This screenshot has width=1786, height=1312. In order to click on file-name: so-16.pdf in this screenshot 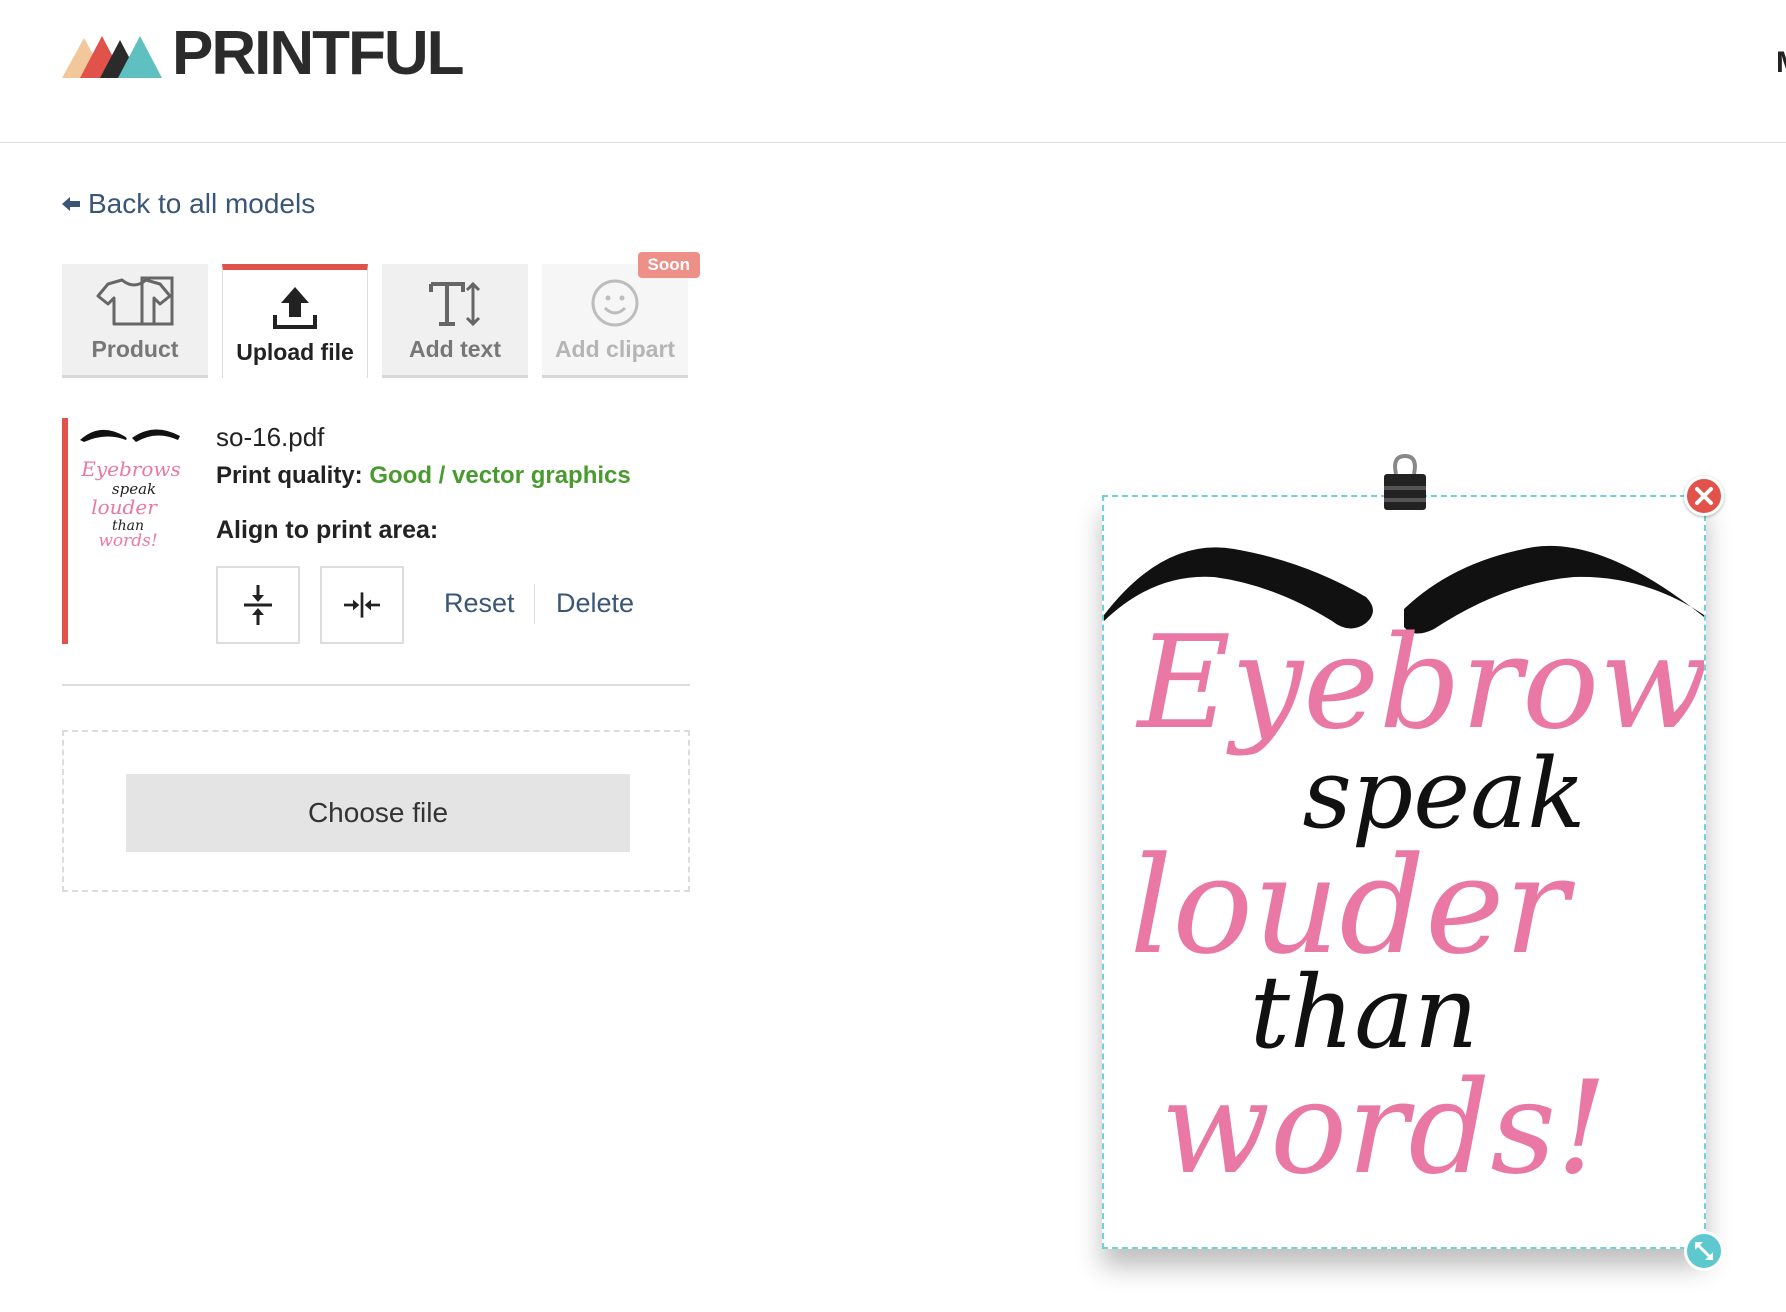, I will do `click(270, 437)`.